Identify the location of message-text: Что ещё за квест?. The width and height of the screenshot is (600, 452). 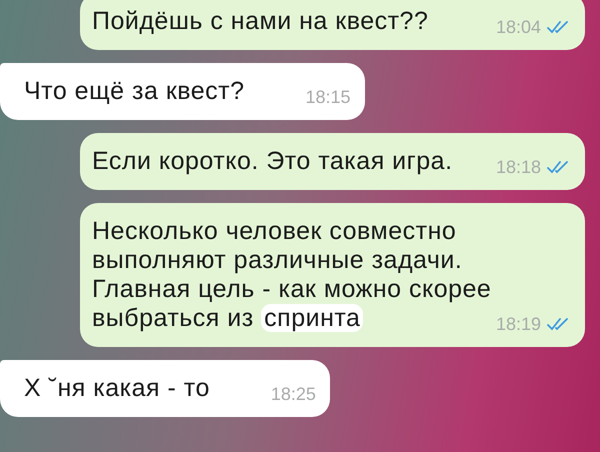
(134, 91).